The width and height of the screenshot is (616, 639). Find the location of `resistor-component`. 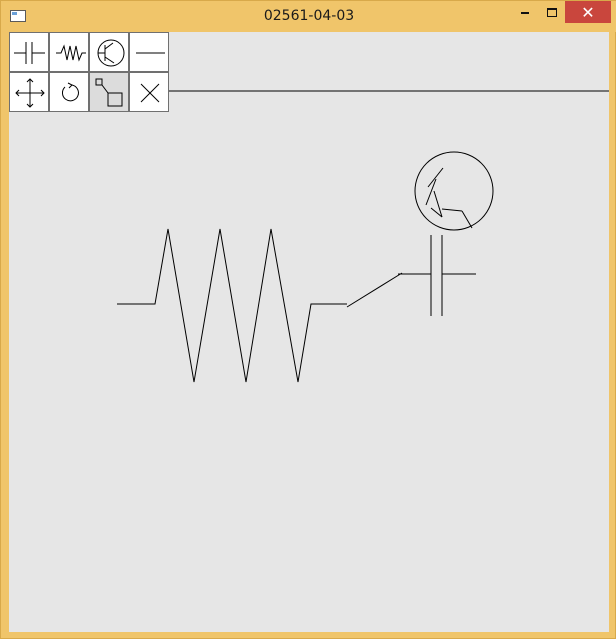

resistor-component is located at coordinates (232, 305).